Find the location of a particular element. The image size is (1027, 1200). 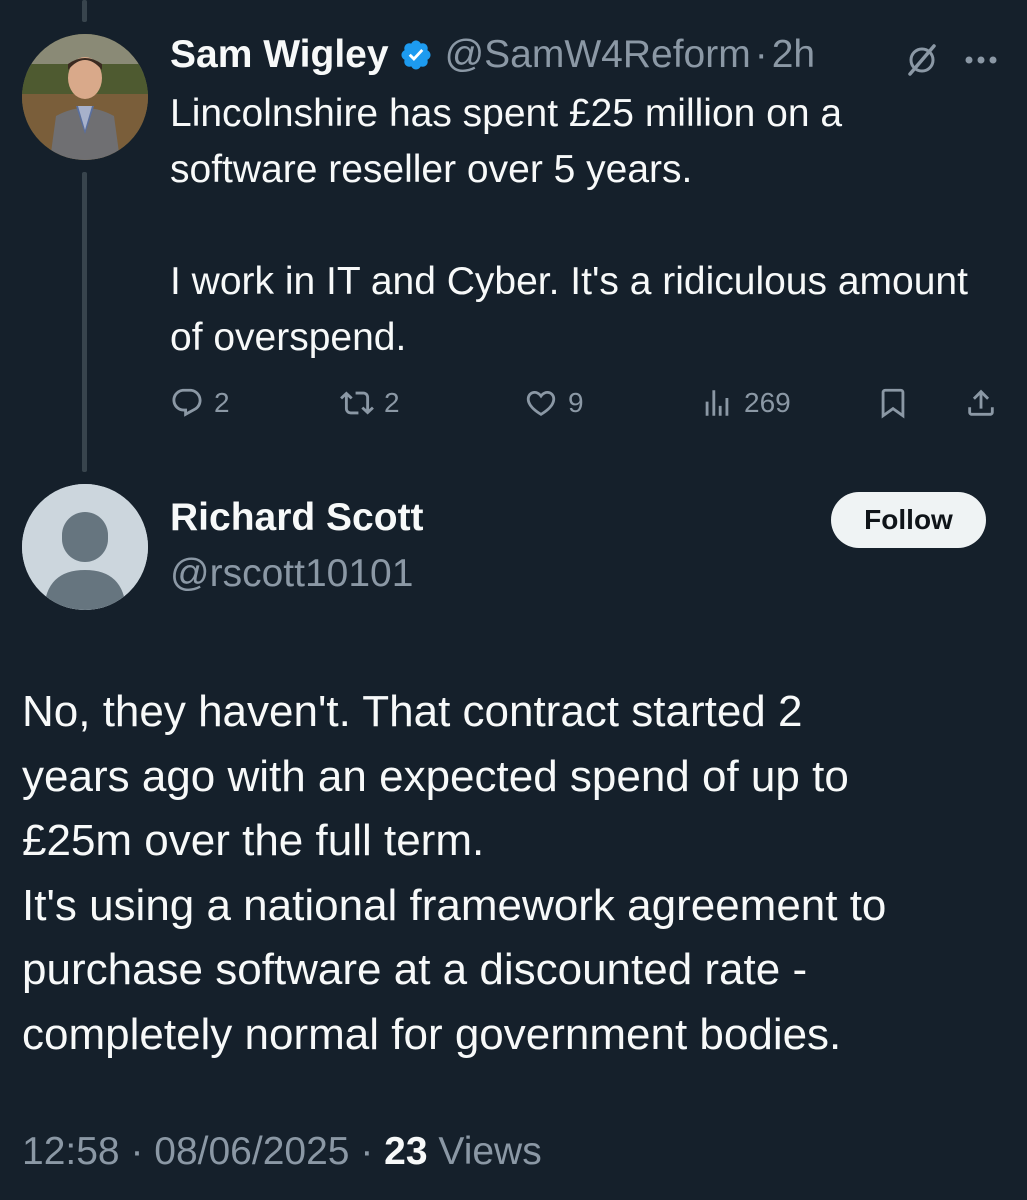

views-total: 23 is located at coordinates (406, 1151).